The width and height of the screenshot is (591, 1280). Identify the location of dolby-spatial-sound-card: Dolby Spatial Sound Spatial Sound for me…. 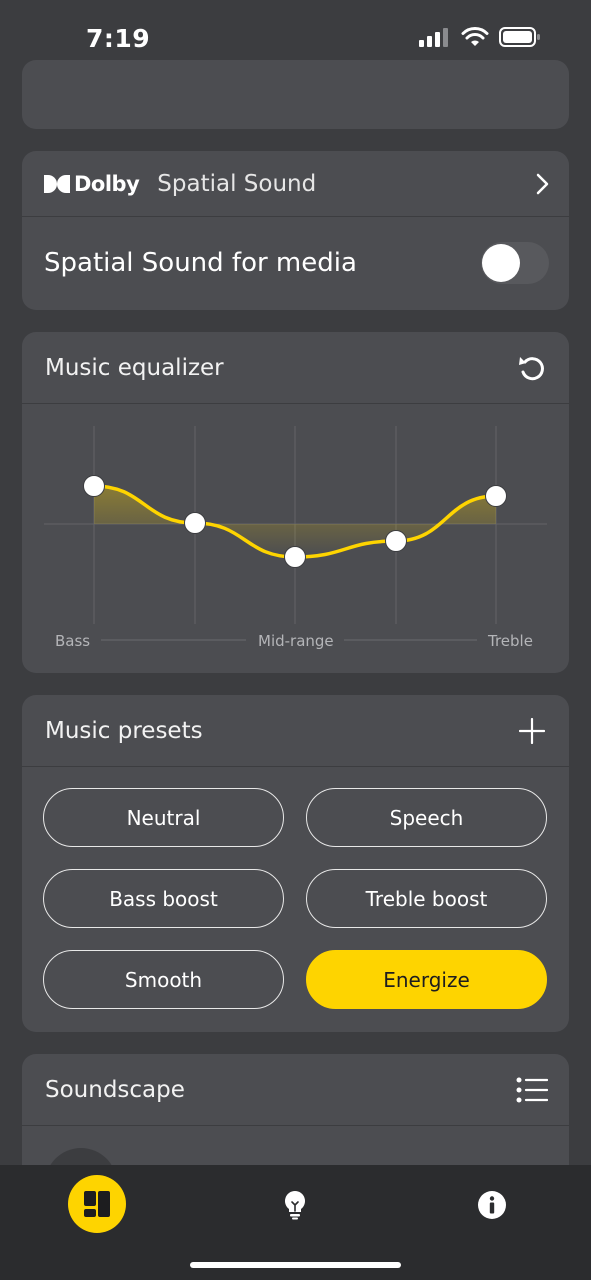
(295, 230).